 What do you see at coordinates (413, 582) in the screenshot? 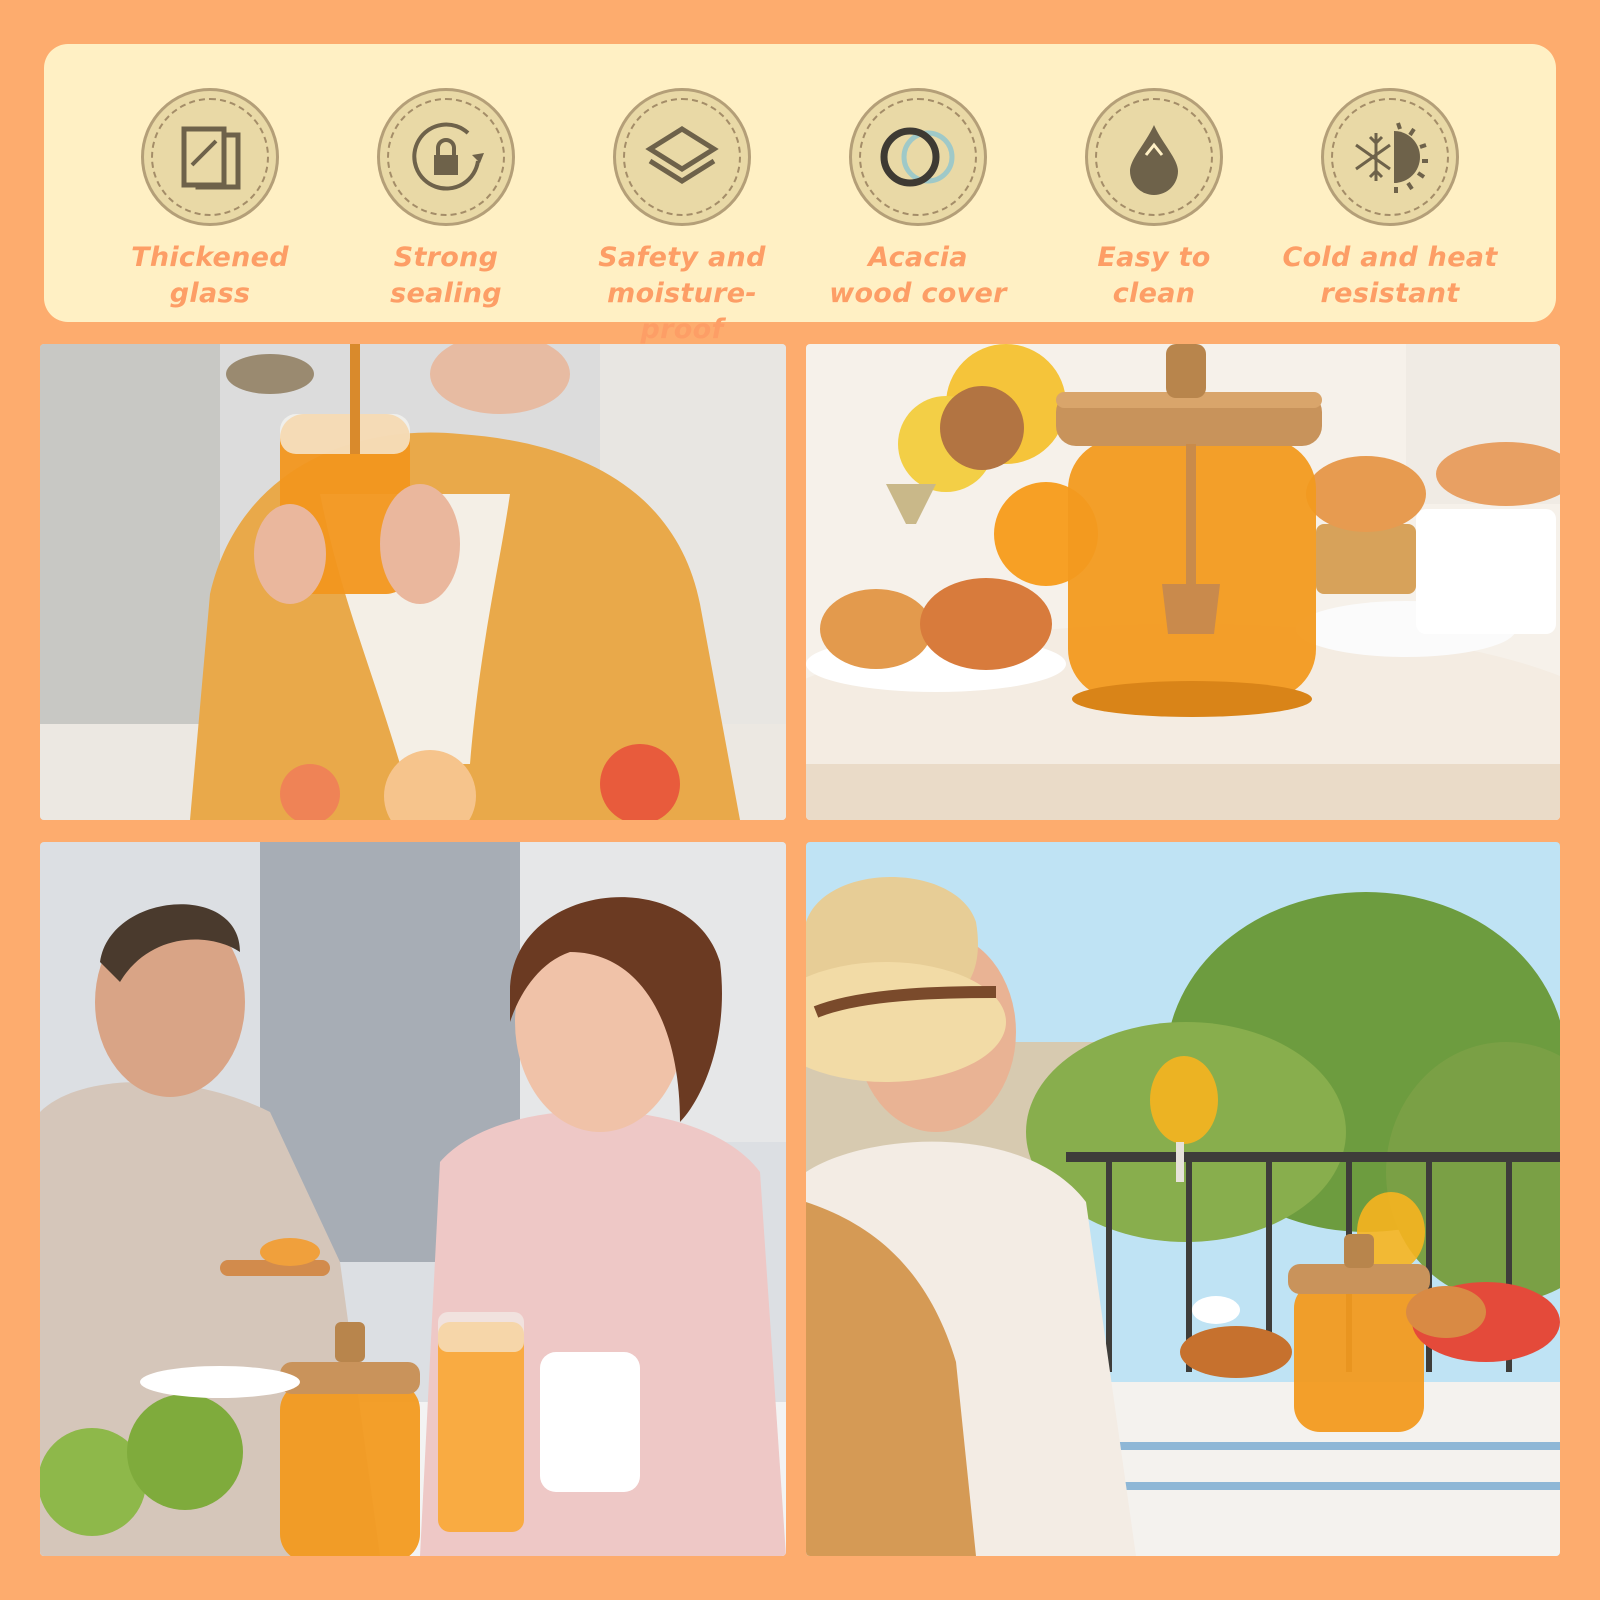
I see `photo-woman-holding-honey-jar` at bounding box center [413, 582].